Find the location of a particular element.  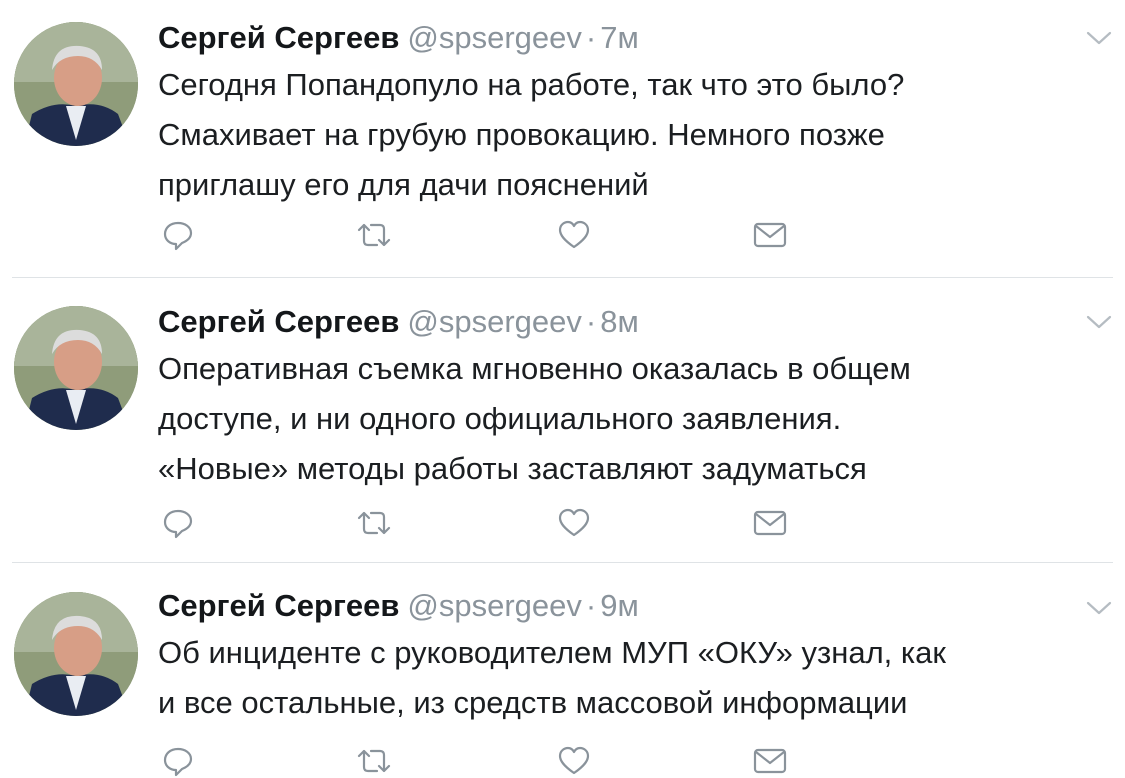

tweet-header: Сергей Сергеев @spsergeev · 9м is located at coordinates (398, 606).